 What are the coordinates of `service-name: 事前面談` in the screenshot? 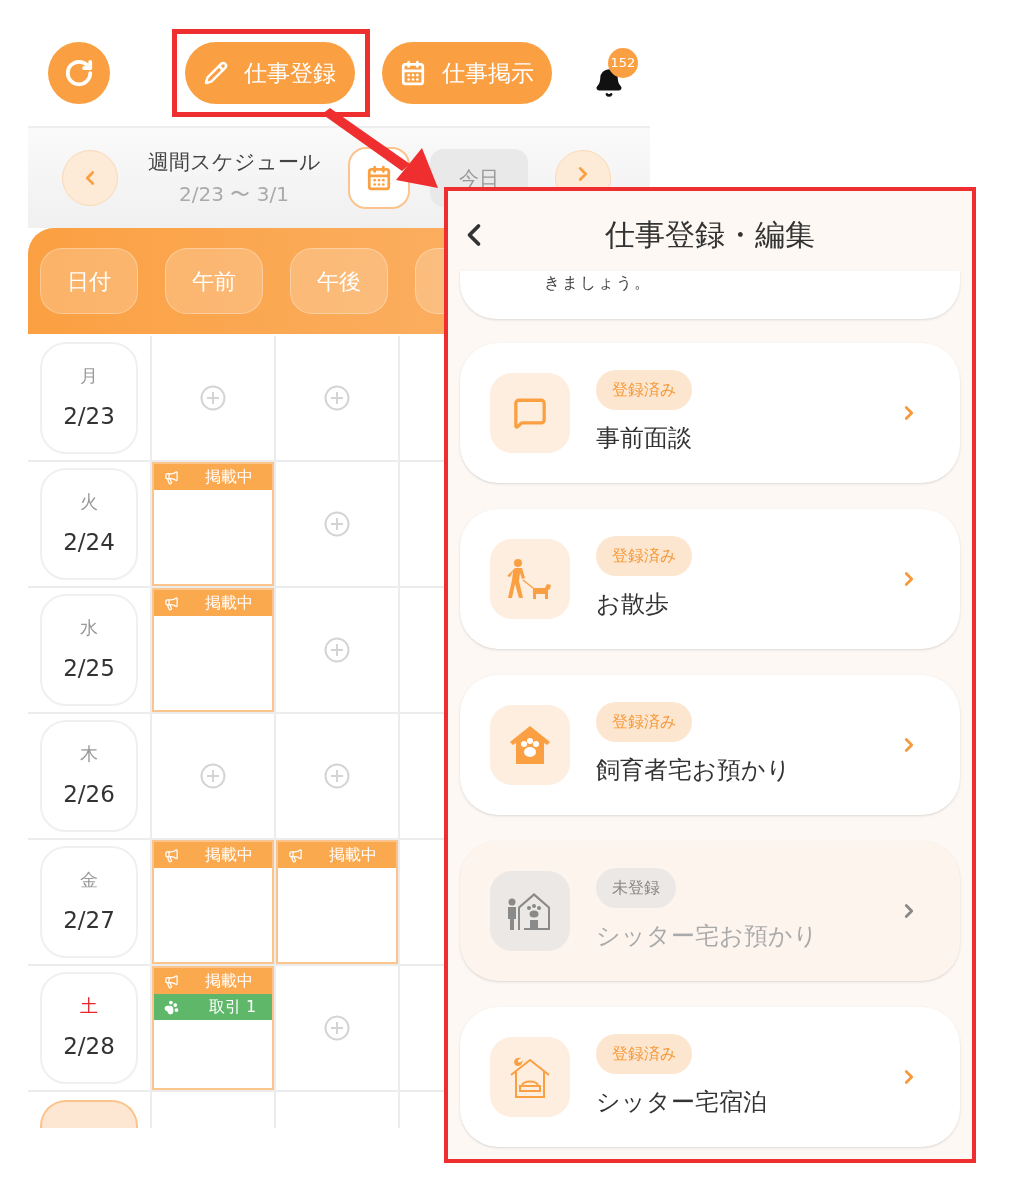 It's located at (644, 438).